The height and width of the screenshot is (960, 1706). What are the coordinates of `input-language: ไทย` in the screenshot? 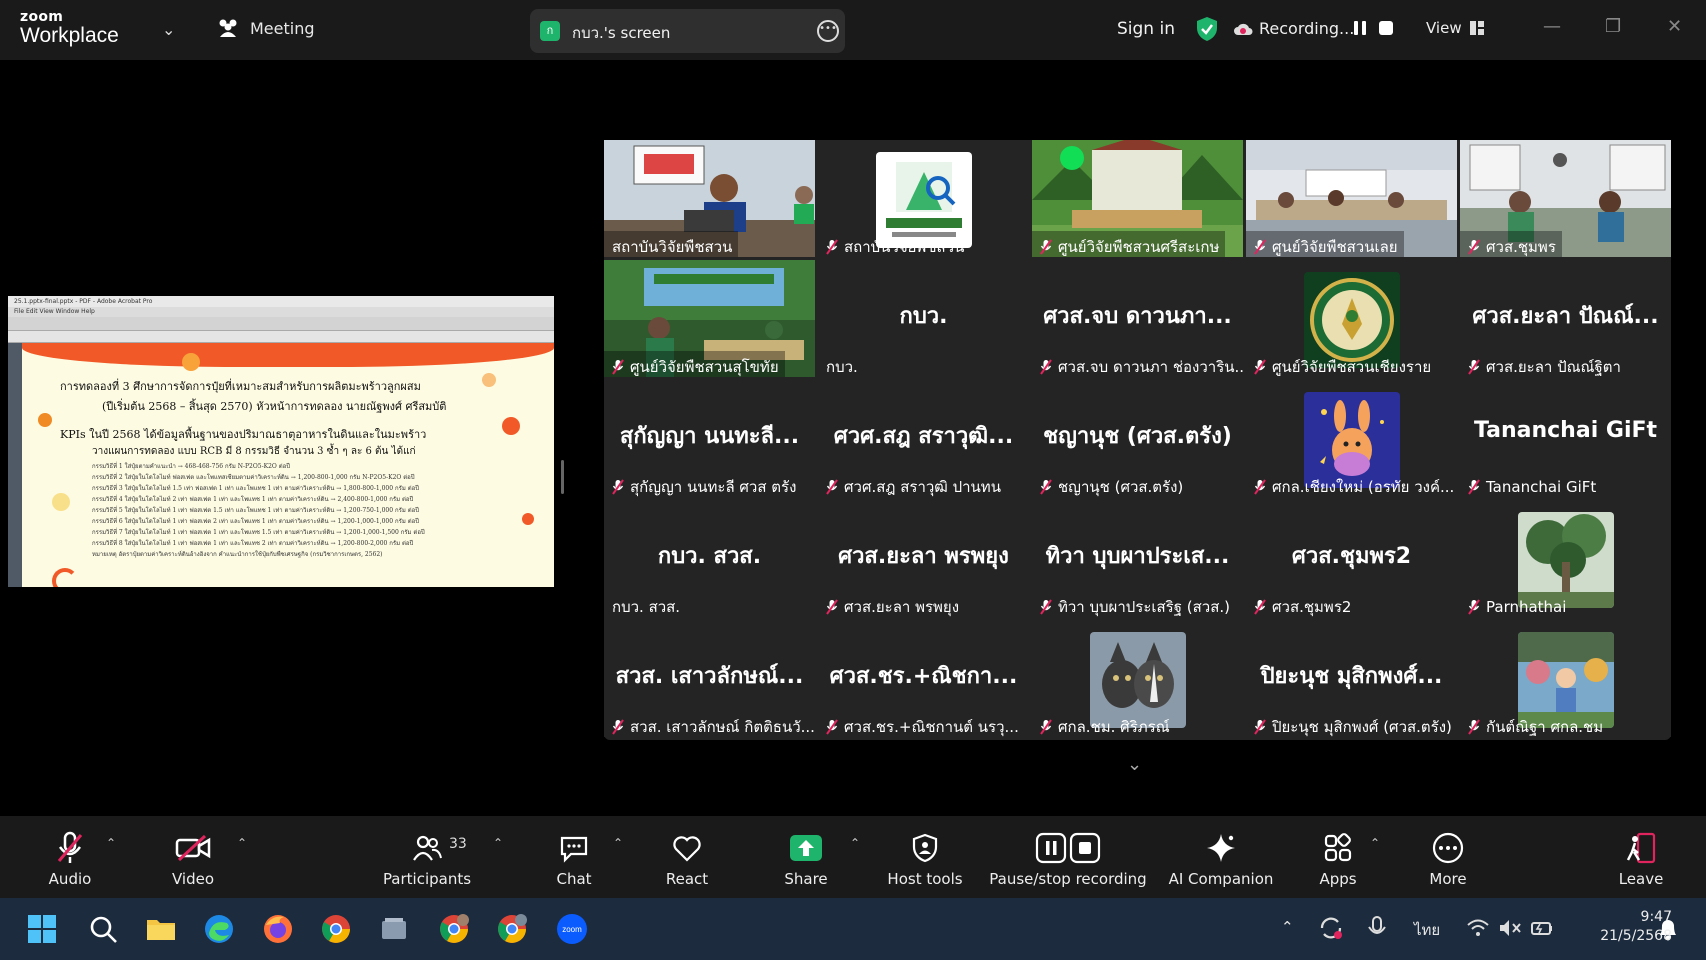 It's located at (1427, 930).